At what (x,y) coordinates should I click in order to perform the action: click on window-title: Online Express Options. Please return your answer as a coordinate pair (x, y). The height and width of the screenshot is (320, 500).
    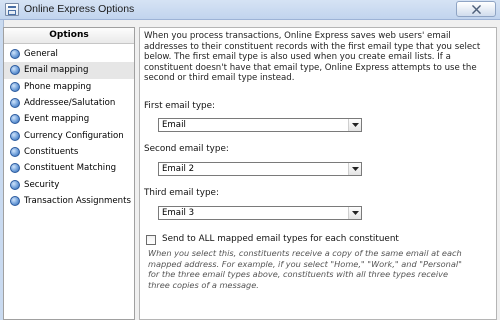
    Looking at the image, I should click on (79, 9).